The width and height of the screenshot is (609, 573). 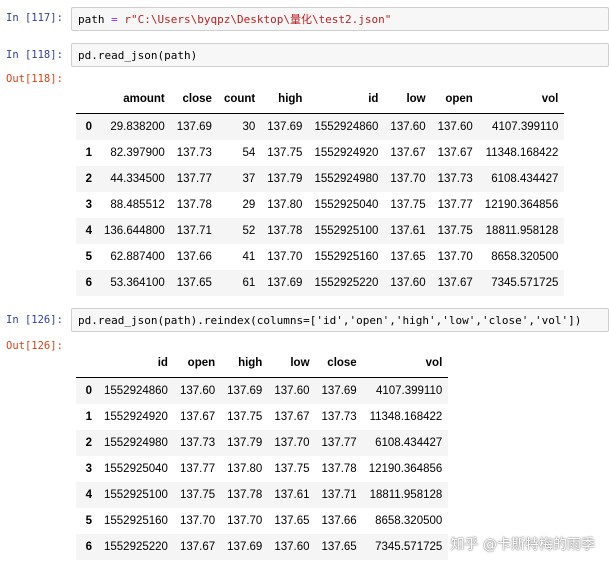 I want to click on table-cell: 1552924860, so click(x=346, y=127).